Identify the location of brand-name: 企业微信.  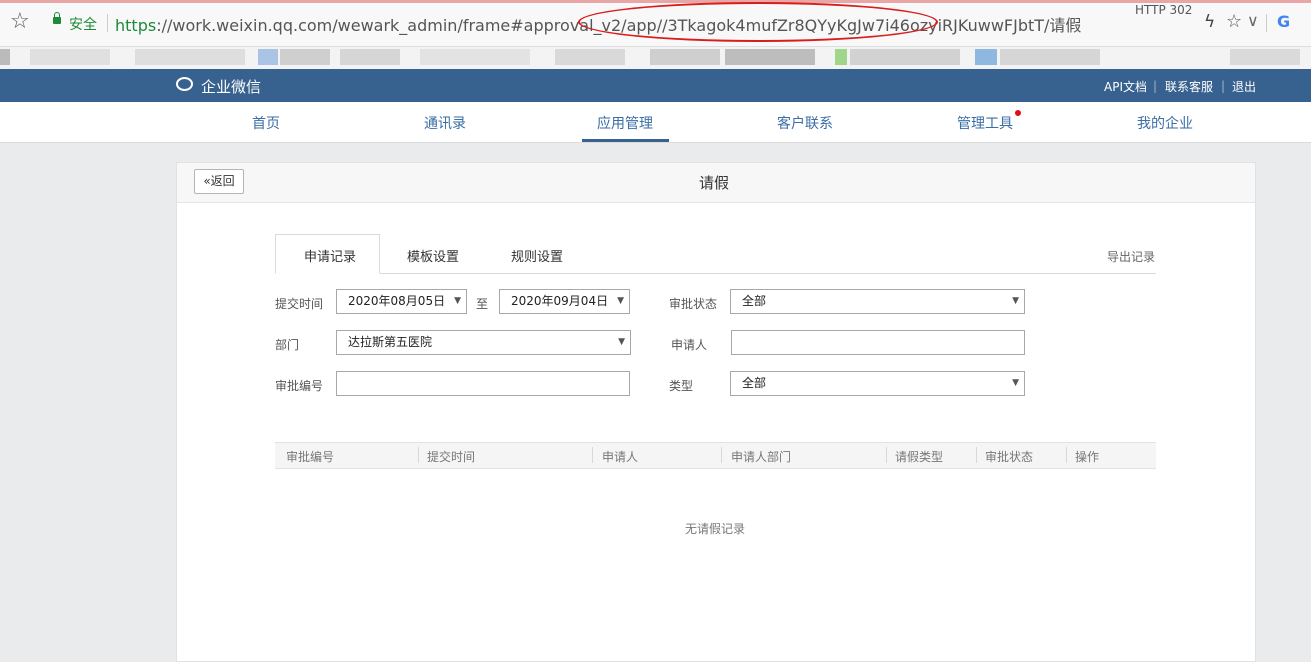
(231, 86).